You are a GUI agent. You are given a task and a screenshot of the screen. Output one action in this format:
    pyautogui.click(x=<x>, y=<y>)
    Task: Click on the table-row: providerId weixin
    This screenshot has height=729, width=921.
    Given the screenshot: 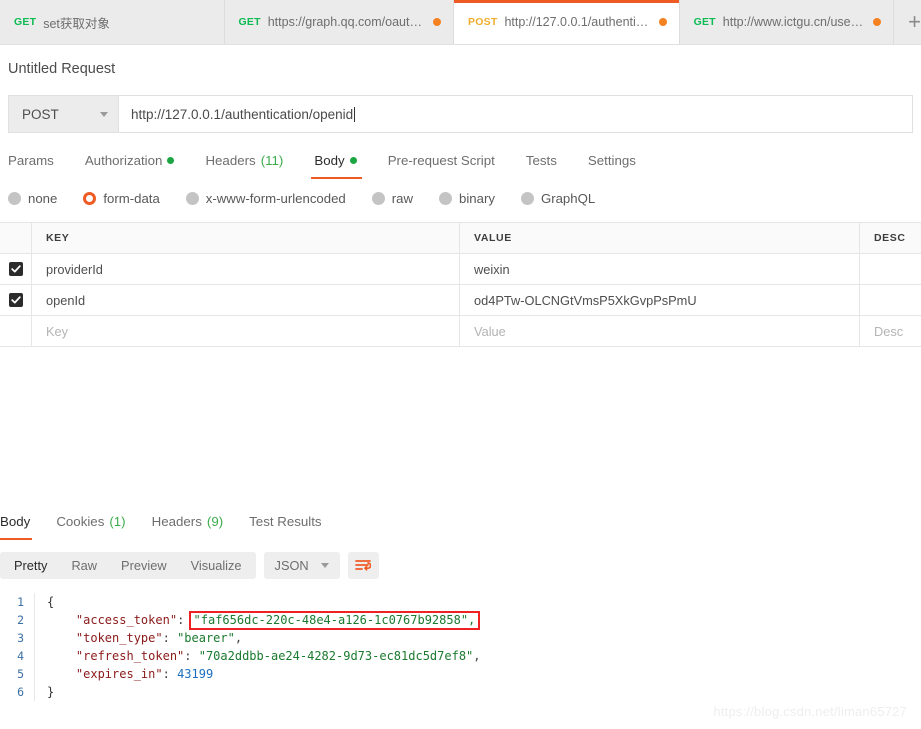 What is the action you would take?
    pyautogui.click(x=460, y=269)
    